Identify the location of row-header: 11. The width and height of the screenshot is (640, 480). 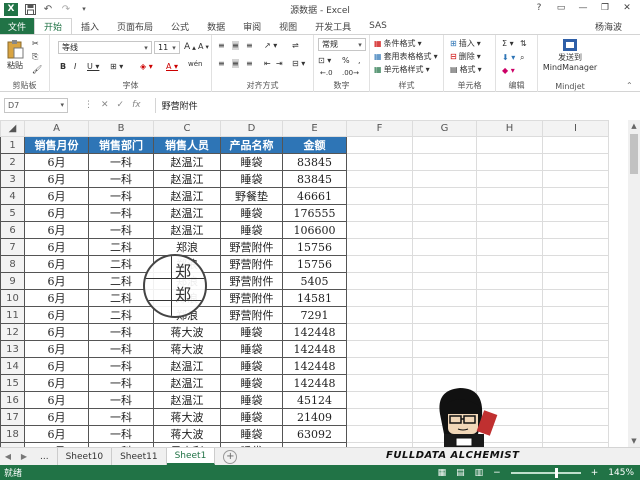
(12, 315).